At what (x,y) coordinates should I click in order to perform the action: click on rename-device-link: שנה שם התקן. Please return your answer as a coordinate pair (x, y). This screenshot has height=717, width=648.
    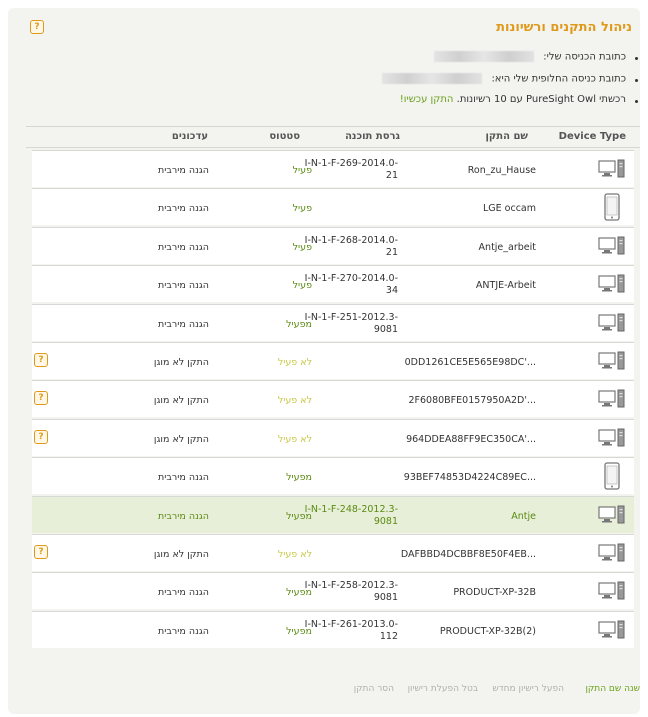
    Looking at the image, I should click on (612, 689).